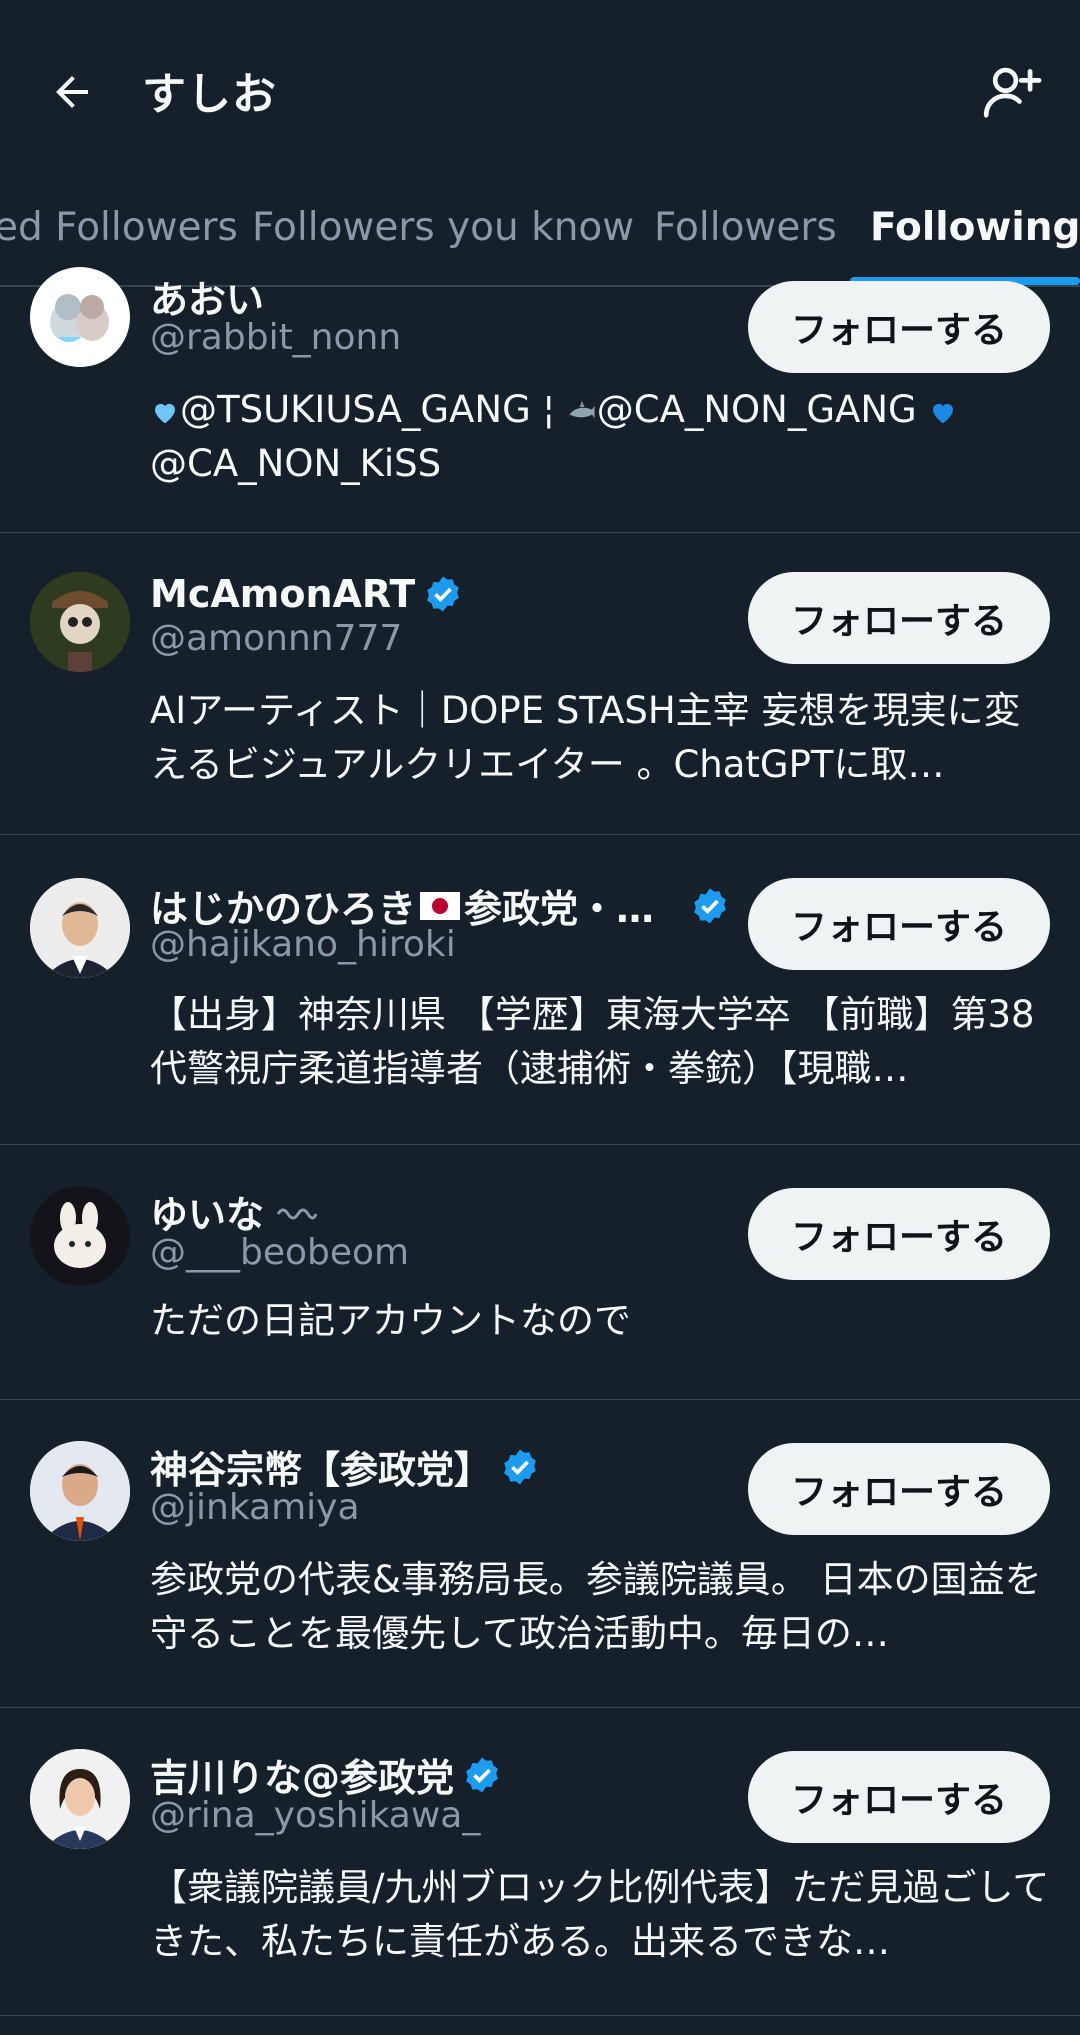 The height and width of the screenshot is (2035, 1080). What do you see at coordinates (303, 944) in the screenshot?
I see `user-handle: @hajikano_hiroki` at bounding box center [303, 944].